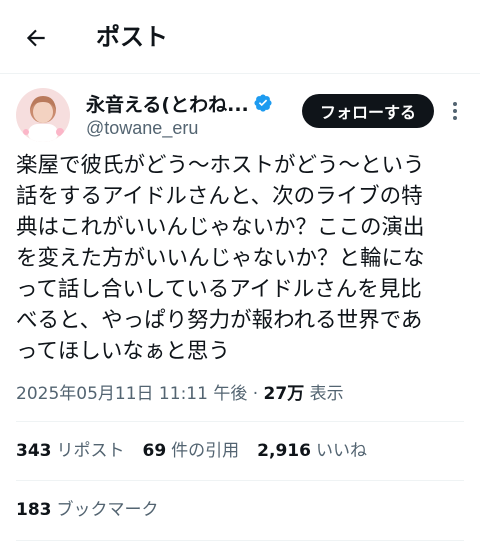 This screenshot has height=549, width=480. Describe the element at coordinates (131, 394) in the screenshot. I see `post-timestamp: 2025年05月11日 11:11 午後` at that location.